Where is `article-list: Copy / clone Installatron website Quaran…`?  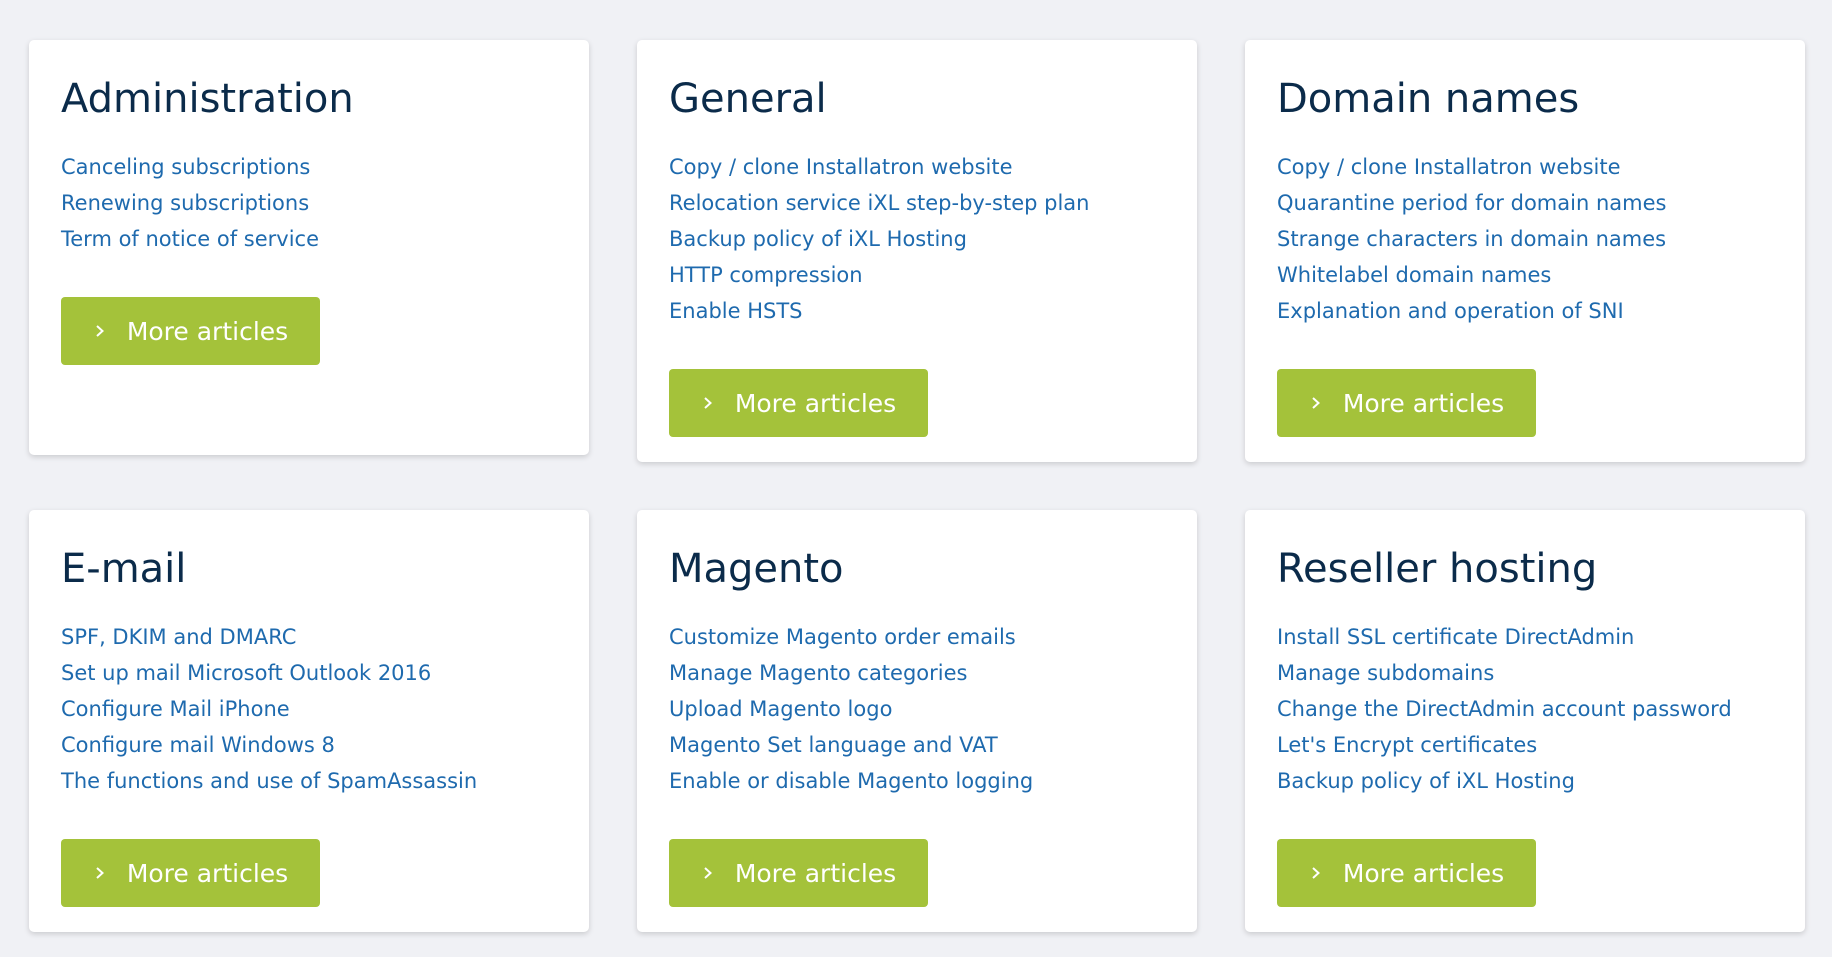 article-list: Copy / clone Installatron website Quaran… is located at coordinates (1525, 239).